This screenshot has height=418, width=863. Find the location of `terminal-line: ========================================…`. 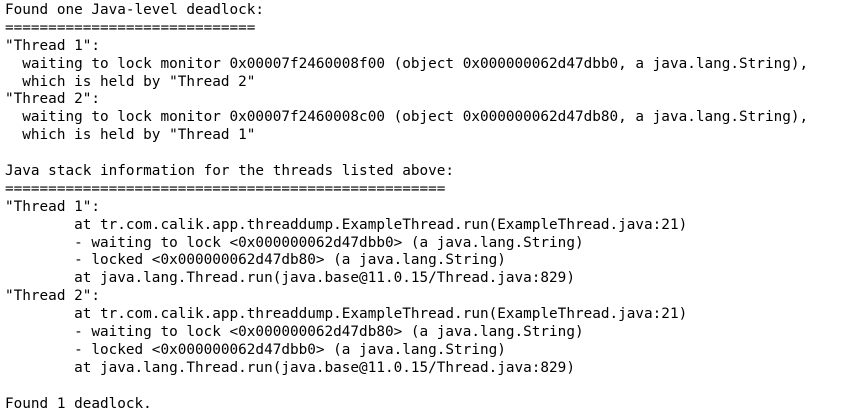

terminal-line: ========================================… is located at coordinates (225, 188).